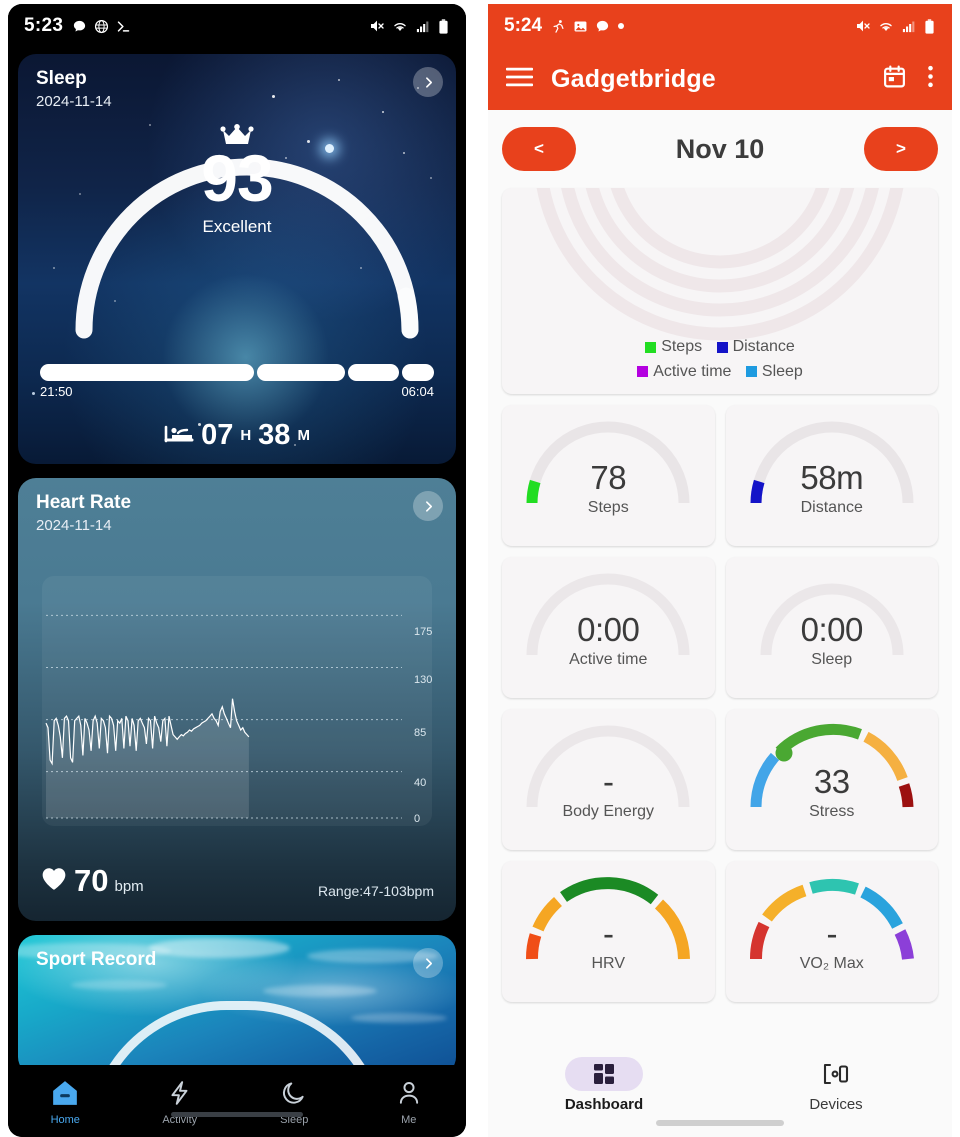  I want to click on stress-gauge: 33 Stress, so click(832, 769).